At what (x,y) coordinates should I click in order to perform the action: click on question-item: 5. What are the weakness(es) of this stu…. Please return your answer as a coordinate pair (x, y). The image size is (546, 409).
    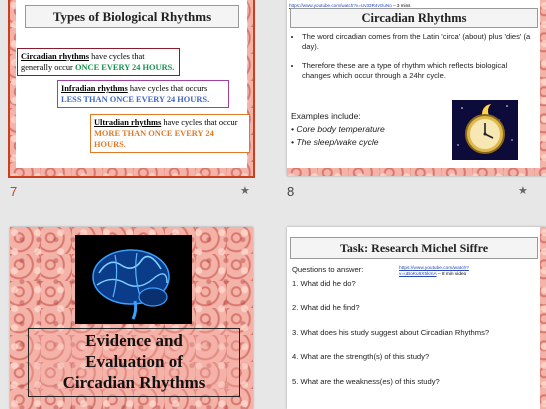
    Looking at the image, I should click on (366, 381).